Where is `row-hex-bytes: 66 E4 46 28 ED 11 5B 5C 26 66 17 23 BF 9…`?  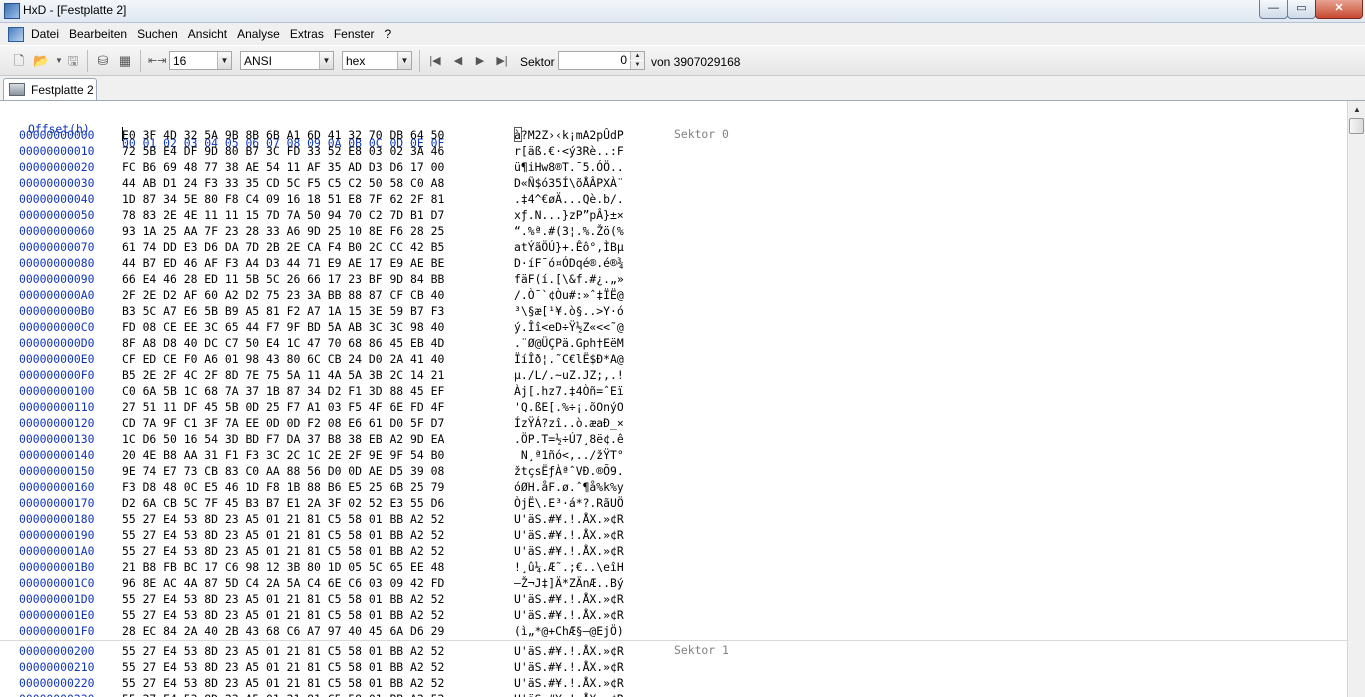
row-hex-bytes: 66 E4 46 28 ED 11 5B 5C 26 66 17 23 BF 9… is located at coordinates (283, 279).